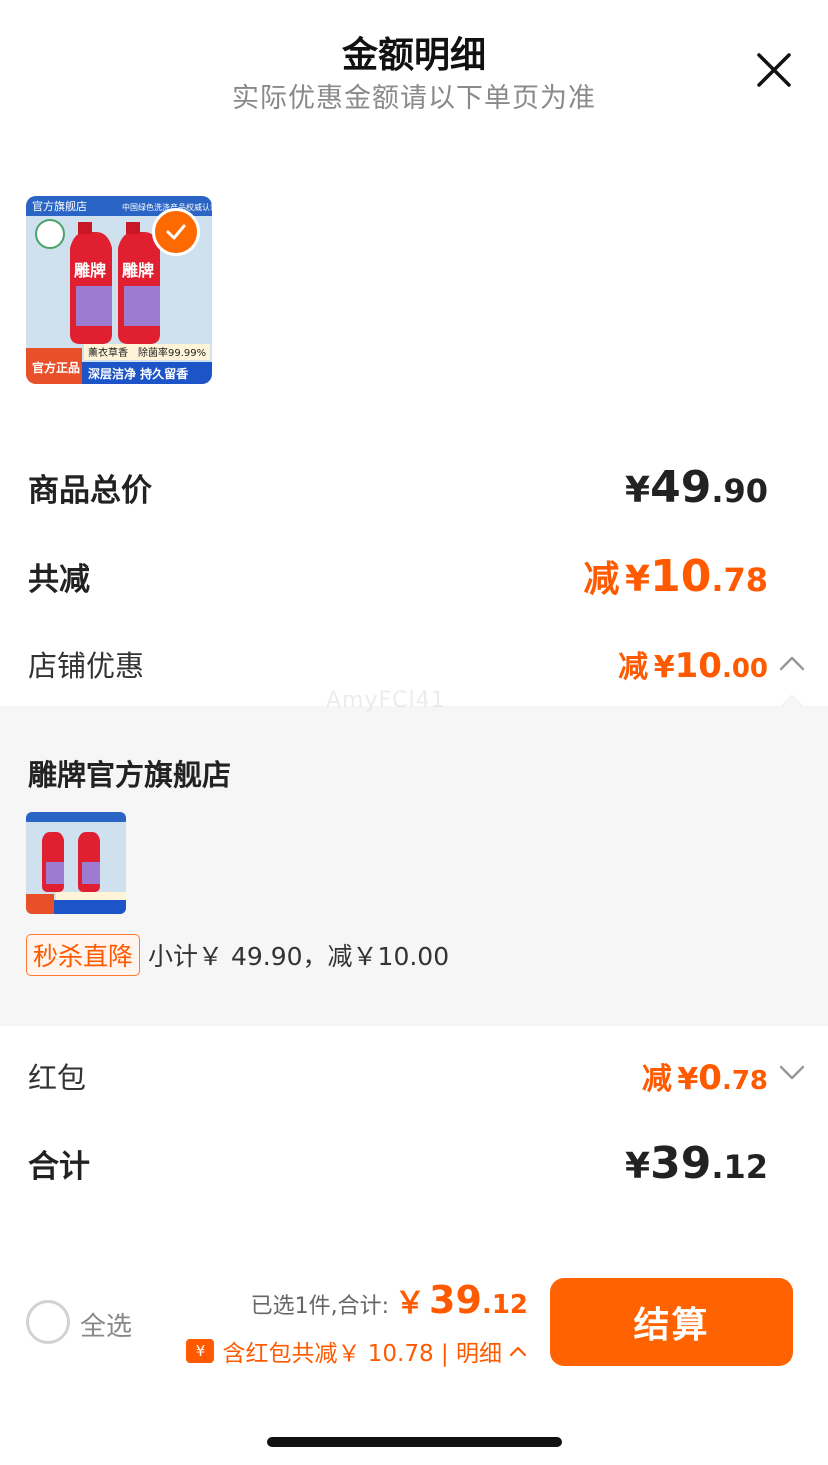 The image size is (828, 1465). I want to click on select-all-radio, so click(48, 1322).